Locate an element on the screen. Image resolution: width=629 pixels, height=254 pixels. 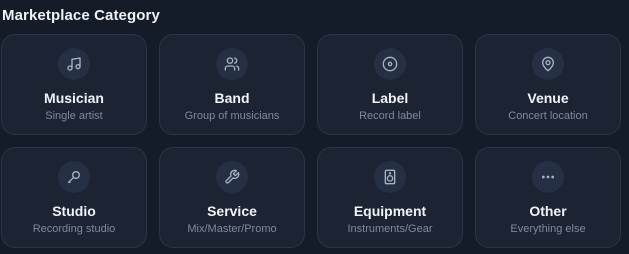
category-subtitle: Instruments/Gear is located at coordinates (390, 229).